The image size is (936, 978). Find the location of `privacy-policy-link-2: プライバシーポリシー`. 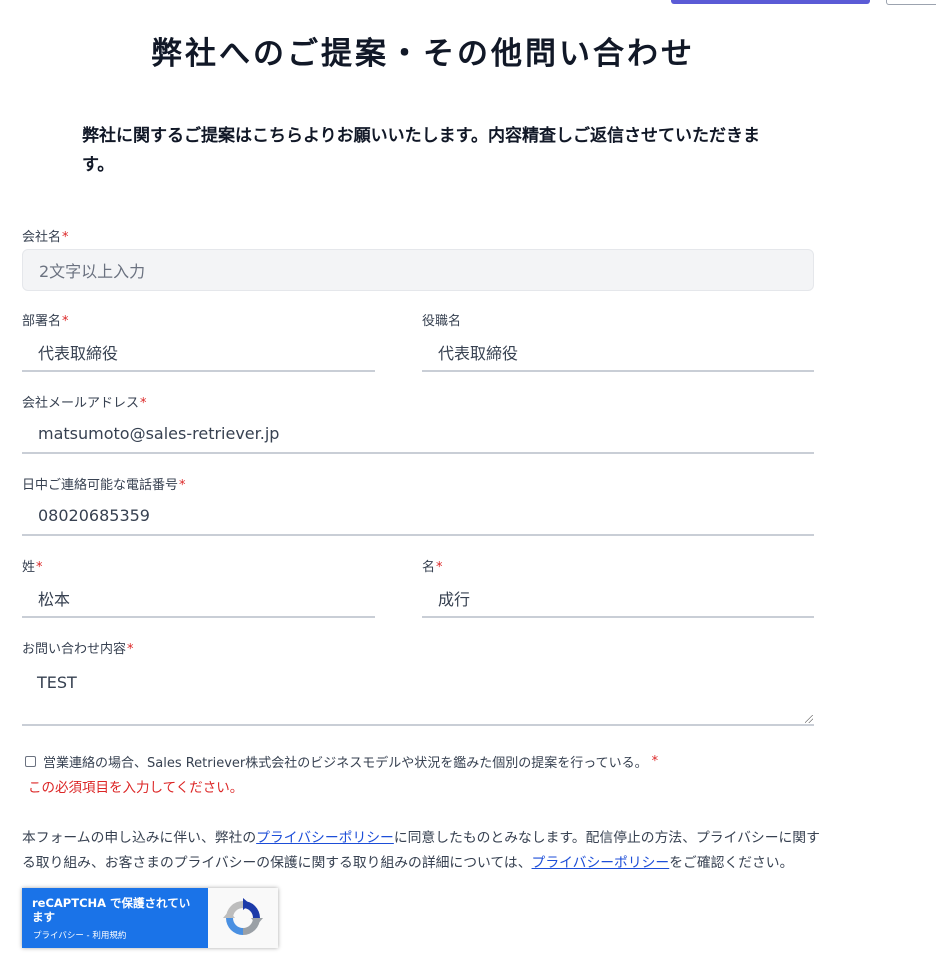

privacy-policy-link-2: プライバシーポリシー is located at coordinates (601, 863).